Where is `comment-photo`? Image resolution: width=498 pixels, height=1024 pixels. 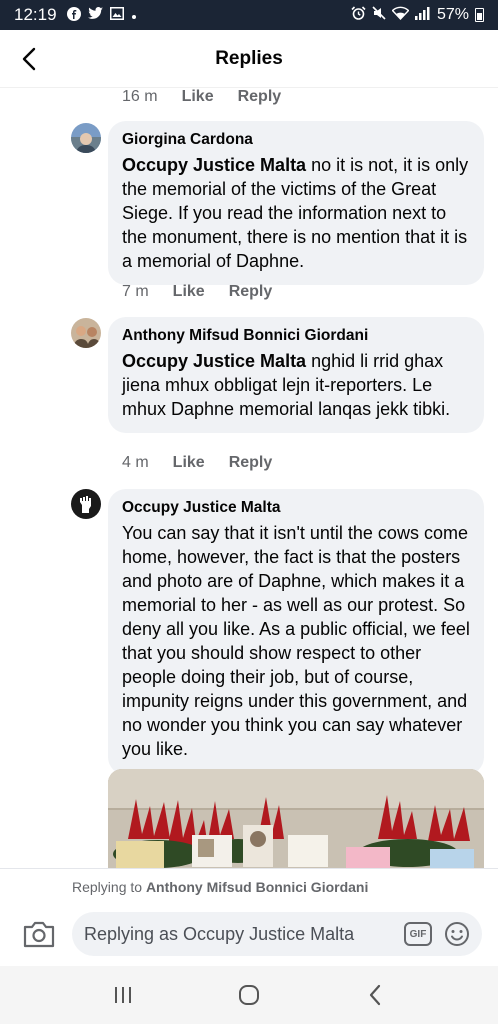
comment-photo is located at coordinates (296, 818).